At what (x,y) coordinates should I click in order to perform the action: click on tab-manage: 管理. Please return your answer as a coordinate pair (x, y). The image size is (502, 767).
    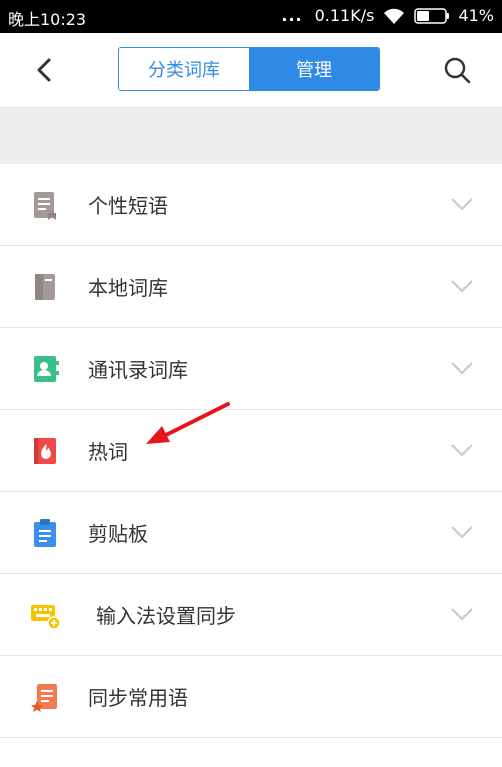
    Looking at the image, I should click on (314, 69).